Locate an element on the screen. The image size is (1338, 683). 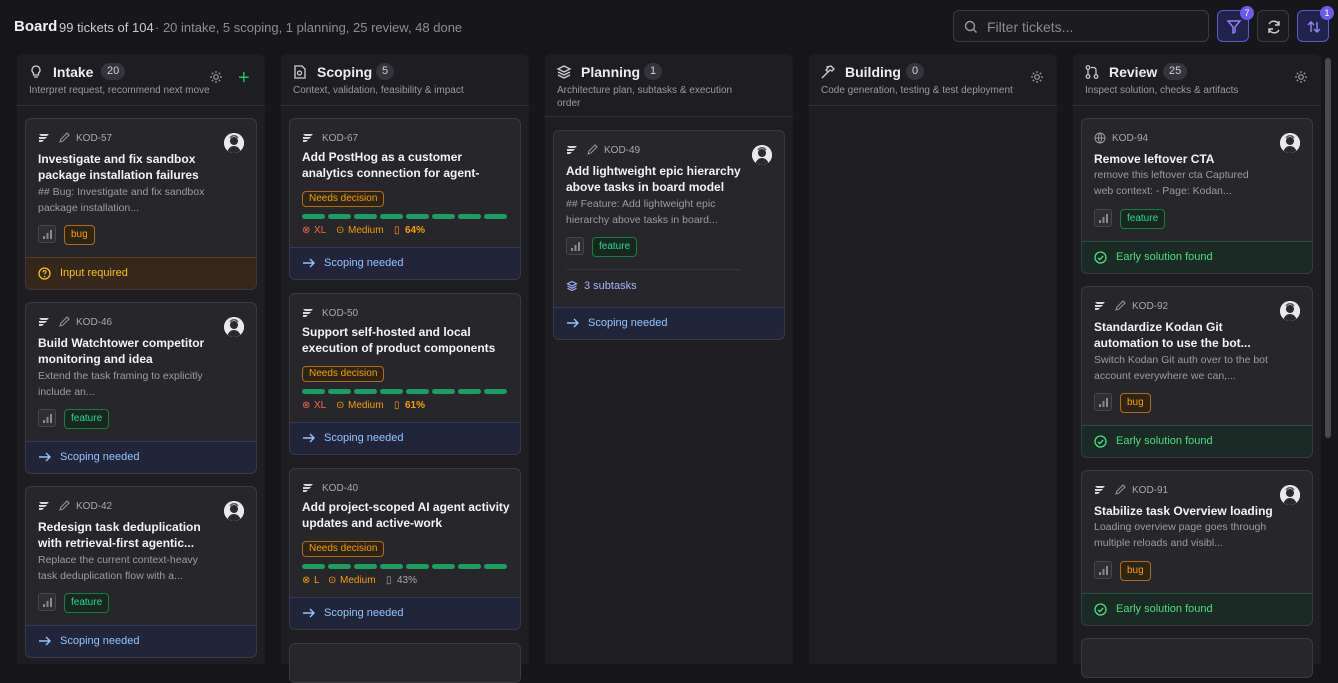
ticket-title: Remove leftover CTA is located at coordinates (1154, 159).